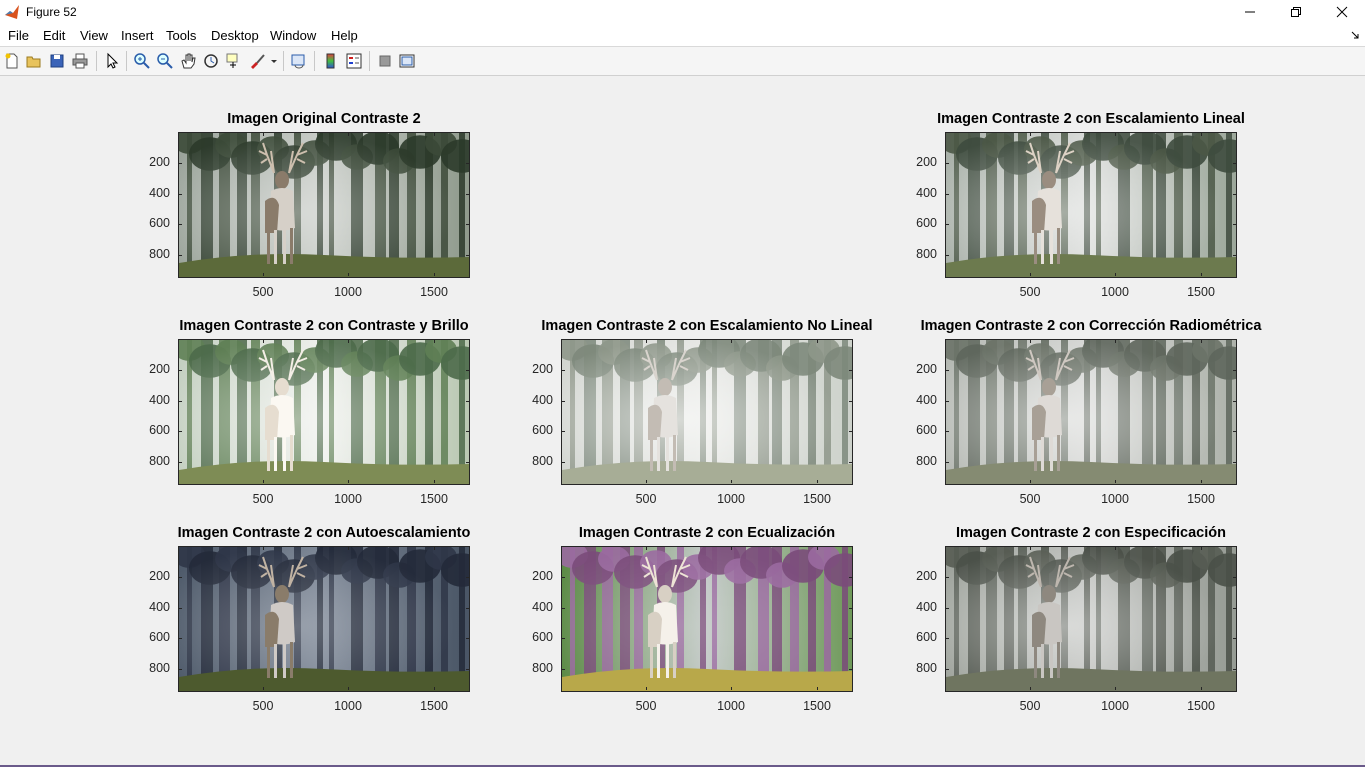 The width and height of the screenshot is (1365, 767). Describe the element at coordinates (682, 61) in the screenshot. I see `figure-toolbar` at that location.